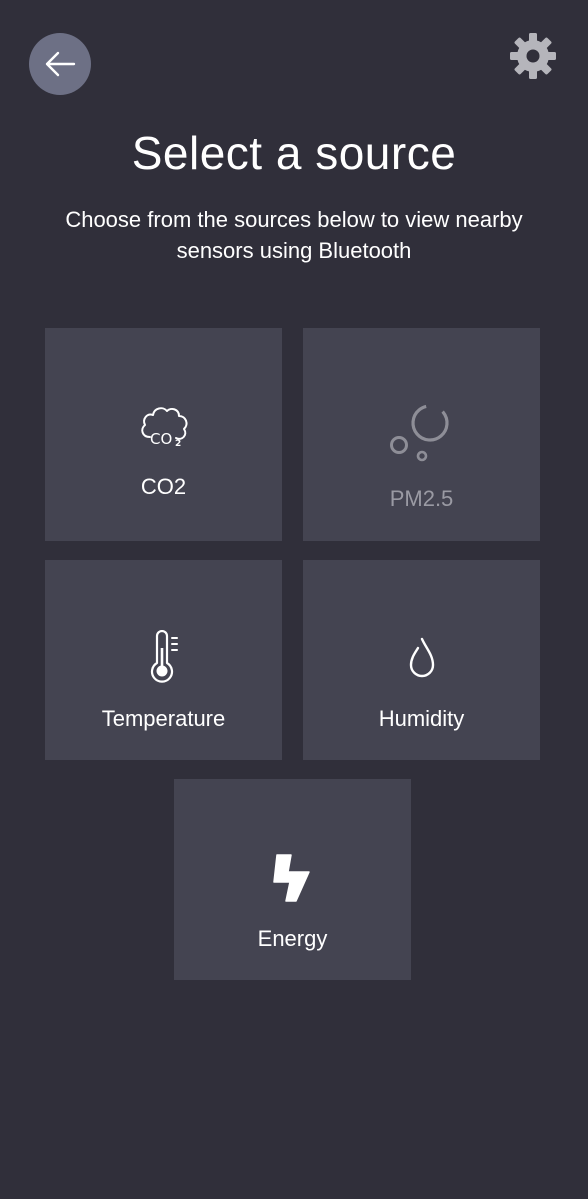 This screenshot has width=588, height=1199. Describe the element at coordinates (178, 443) in the screenshot. I see `svg-text: 2` at that location.